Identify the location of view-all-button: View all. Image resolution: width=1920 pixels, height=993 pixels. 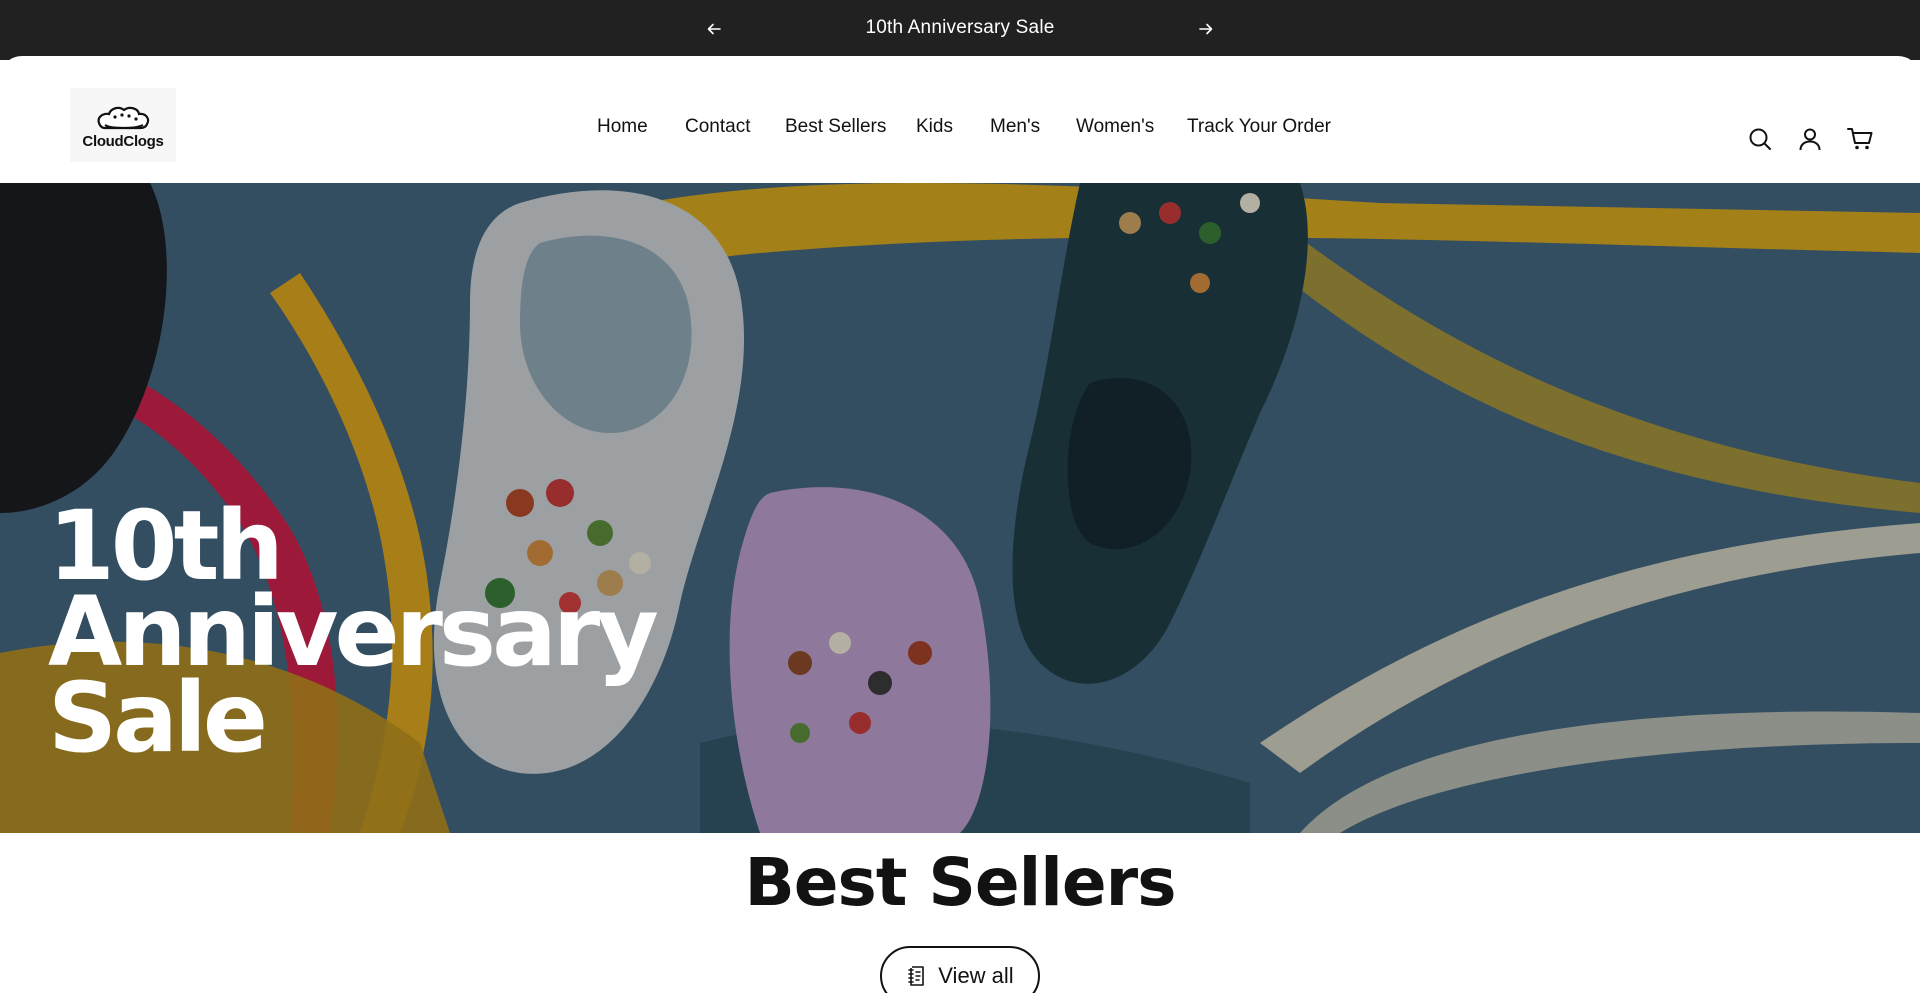
(960, 969).